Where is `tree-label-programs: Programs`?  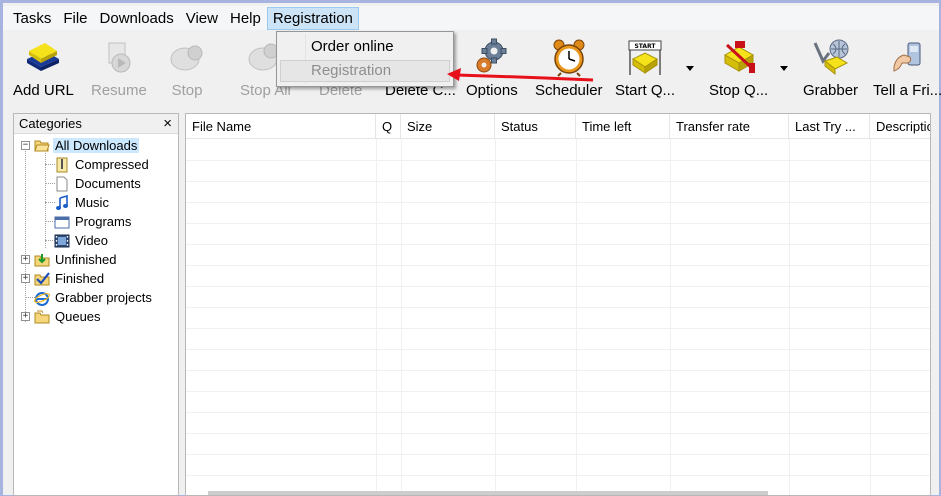 tree-label-programs: Programs is located at coordinates (103, 221).